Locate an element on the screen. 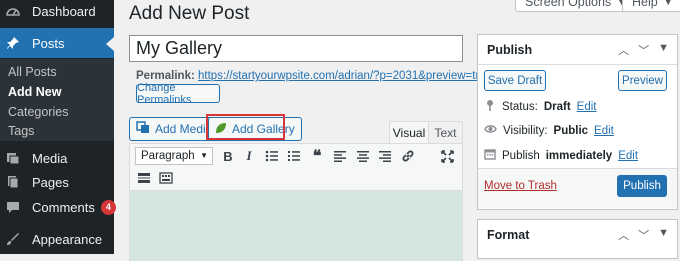 The height and width of the screenshot is (261, 680). help-button: Help ▼ is located at coordinates (651, 6).